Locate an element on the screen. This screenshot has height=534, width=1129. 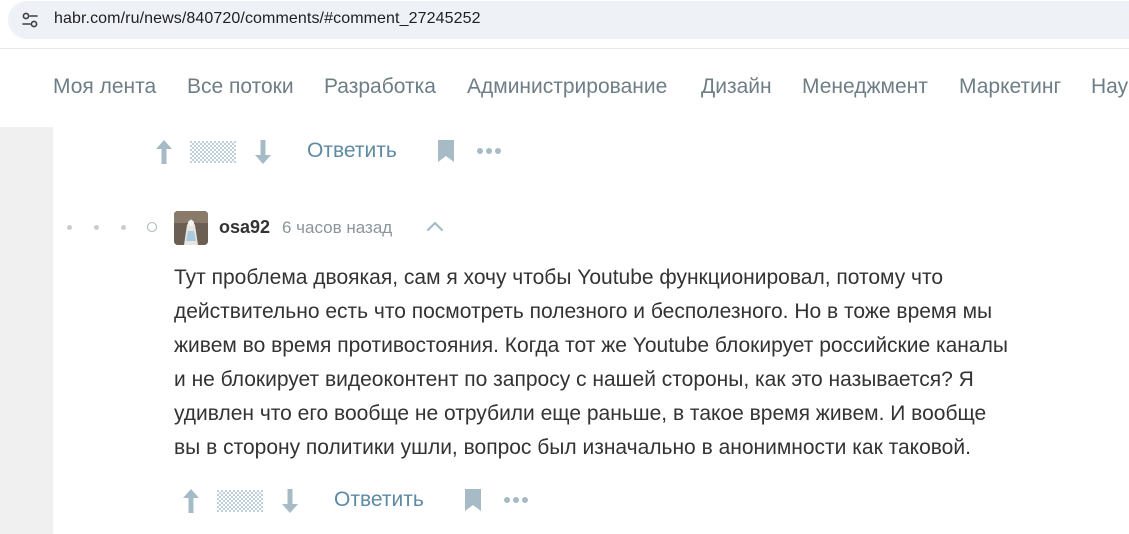
prev-comment-actions: Ответить is located at coordinates (360, 152).